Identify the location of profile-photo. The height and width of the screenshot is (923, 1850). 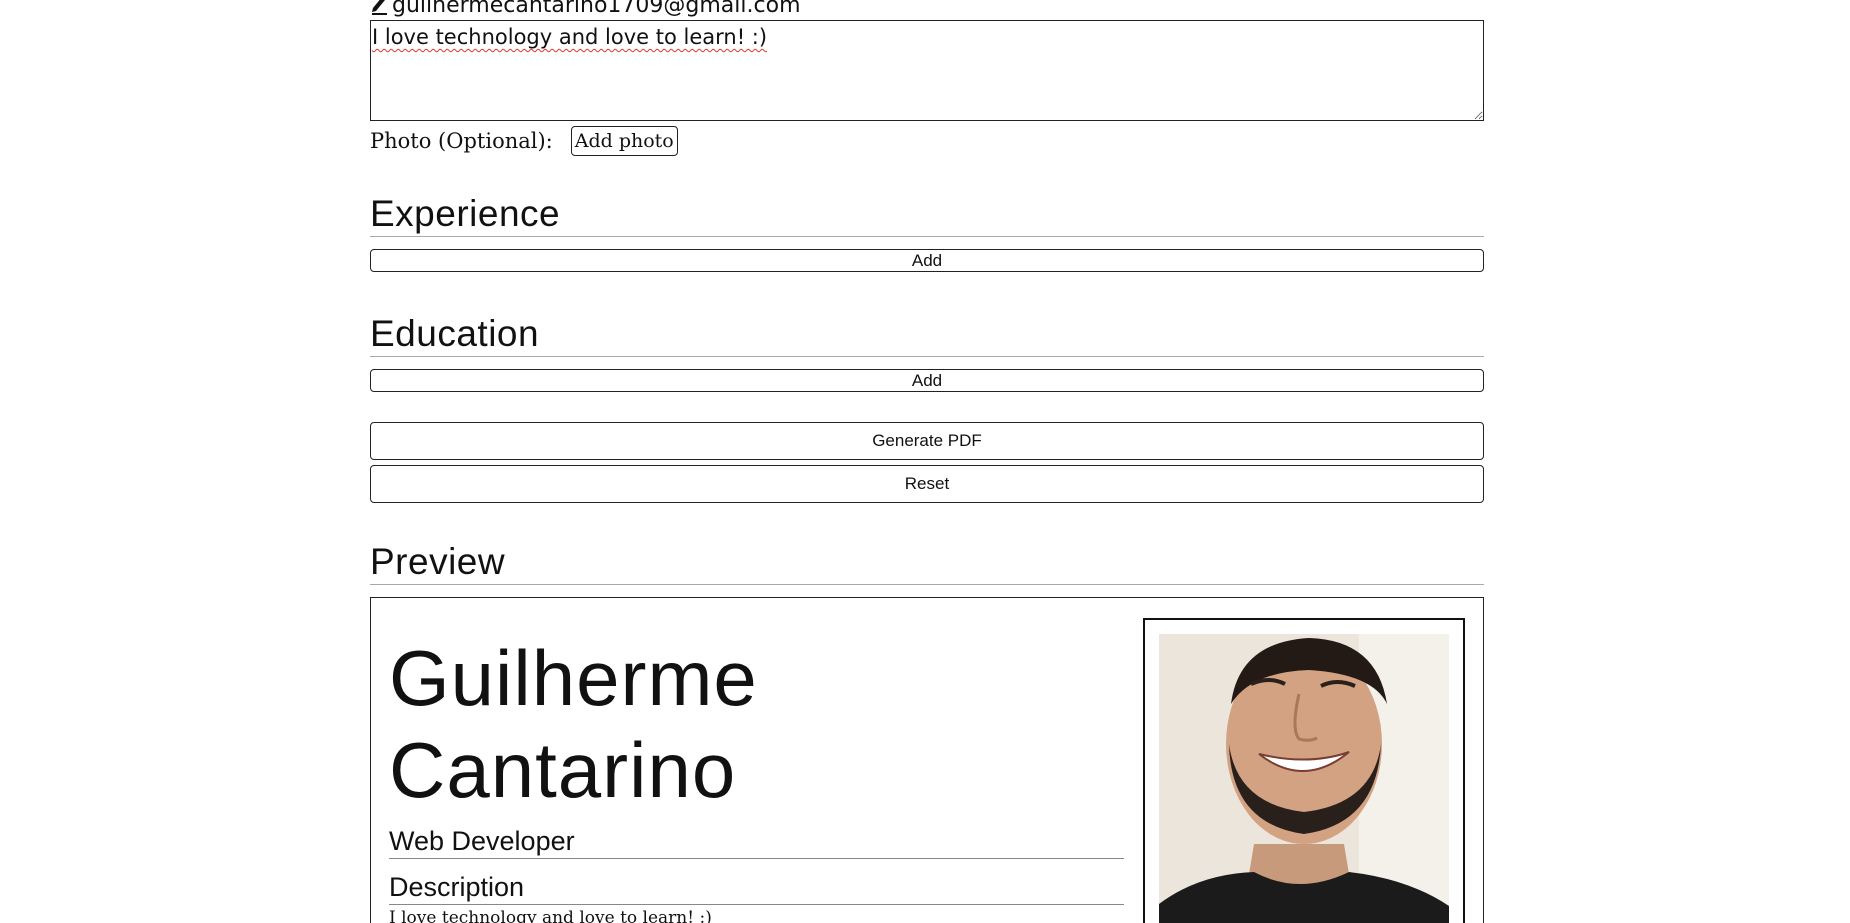
(1304, 778).